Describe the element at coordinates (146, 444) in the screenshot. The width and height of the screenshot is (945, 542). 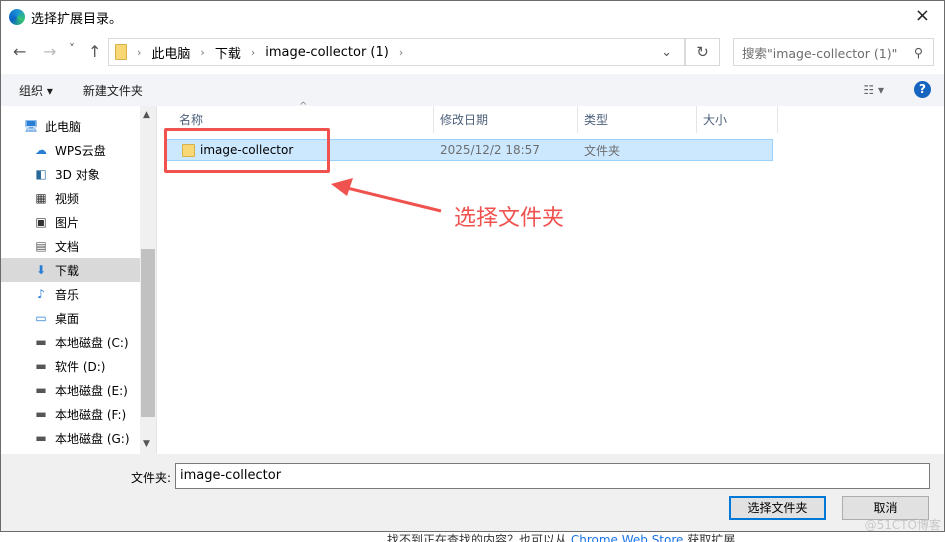
I see `scroll-down-icon: ▼` at that location.